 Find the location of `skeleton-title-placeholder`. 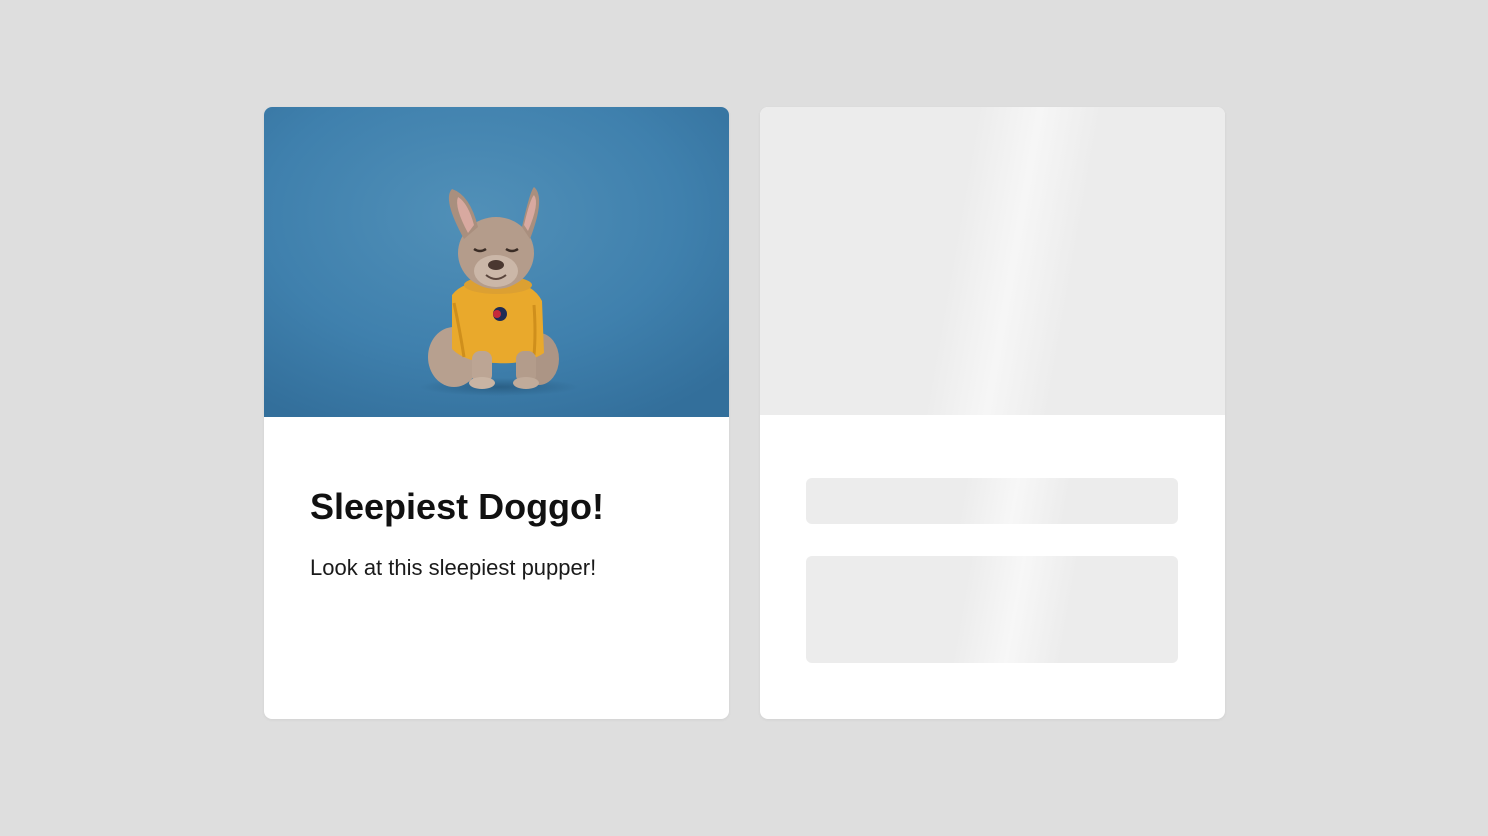

skeleton-title-placeholder is located at coordinates (992, 501).